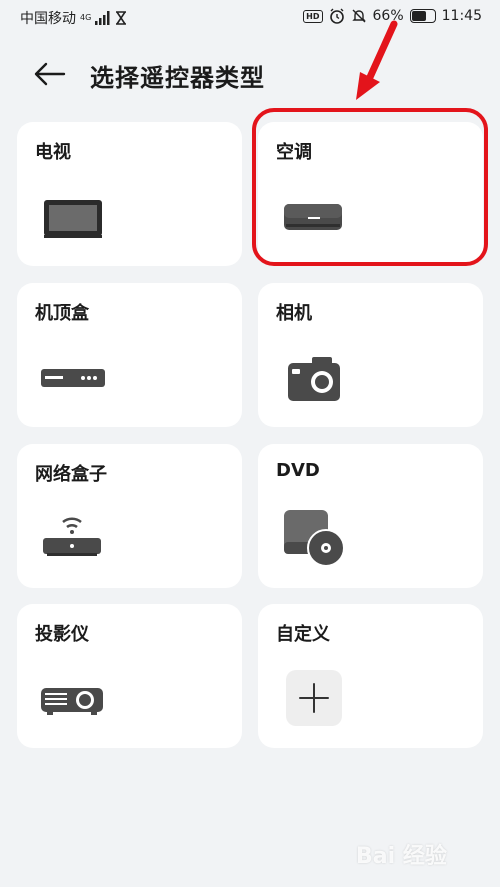 The width and height of the screenshot is (500, 887). I want to click on device-card-set-top-box: 机顶盒, so click(129, 355).